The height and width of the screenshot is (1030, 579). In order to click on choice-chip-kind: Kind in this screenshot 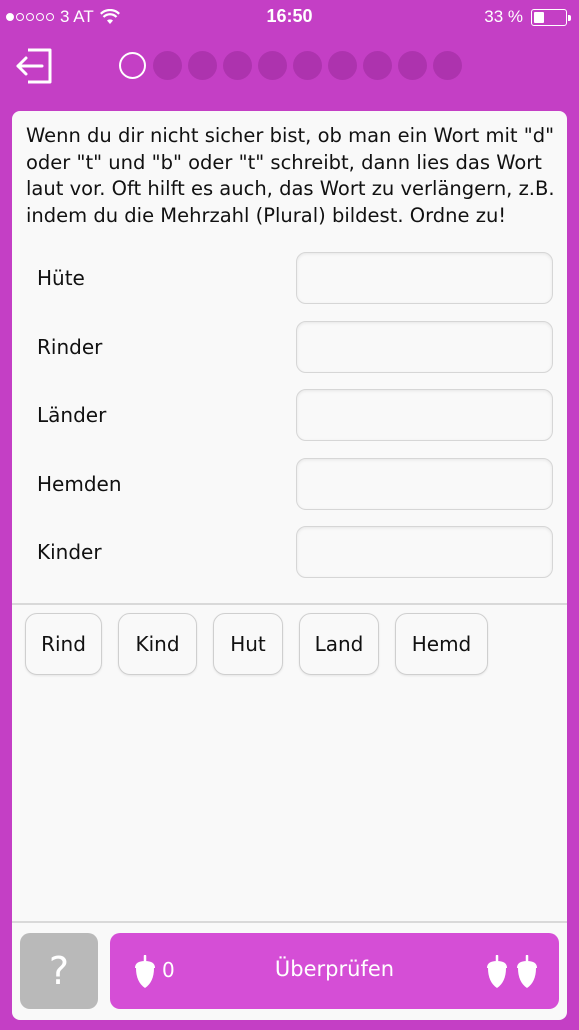, I will do `click(157, 644)`.